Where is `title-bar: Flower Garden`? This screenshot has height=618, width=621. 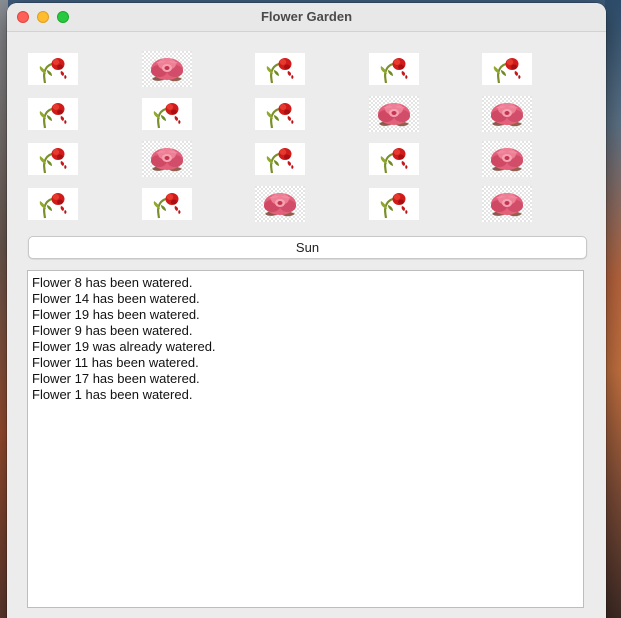 title-bar: Flower Garden is located at coordinates (306, 17).